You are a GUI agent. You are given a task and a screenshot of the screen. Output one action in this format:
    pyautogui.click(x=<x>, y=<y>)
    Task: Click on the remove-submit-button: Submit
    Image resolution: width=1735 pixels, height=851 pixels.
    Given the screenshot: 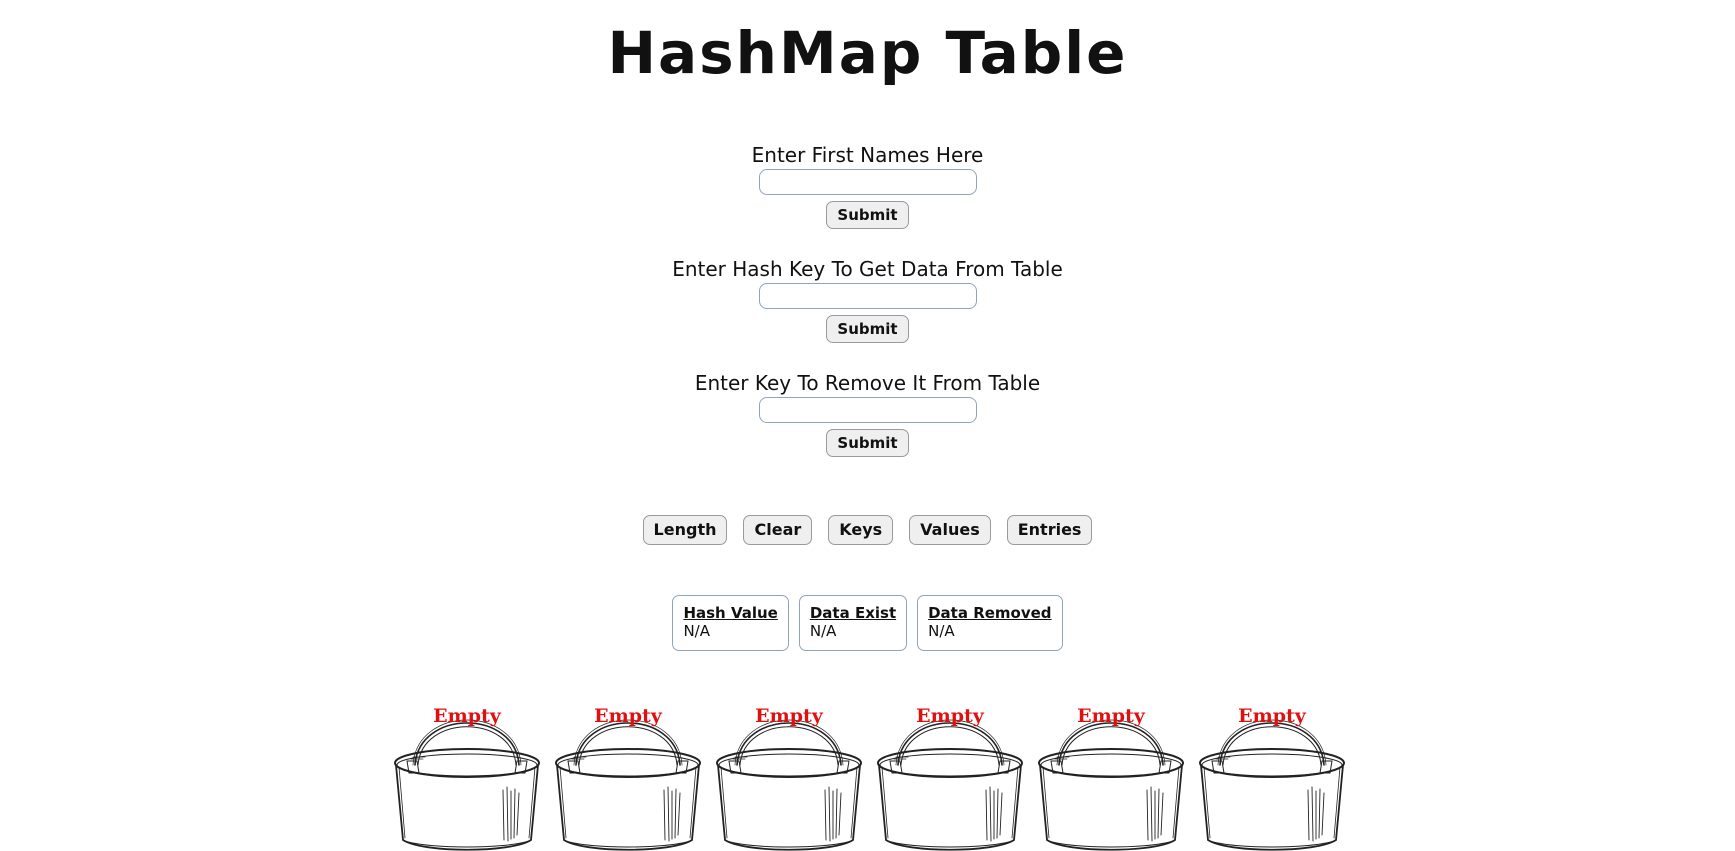 What is the action you would take?
    pyautogui.click(x=867, y=443)
    